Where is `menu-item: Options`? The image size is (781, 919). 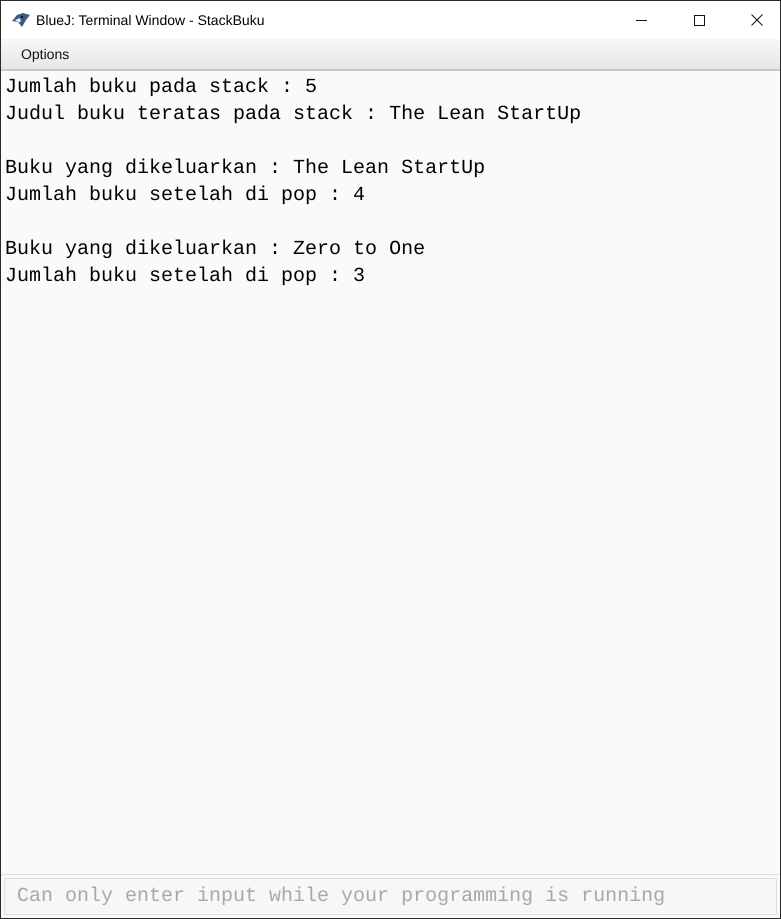
menu-item: Options is located at coordinates (45, 54).